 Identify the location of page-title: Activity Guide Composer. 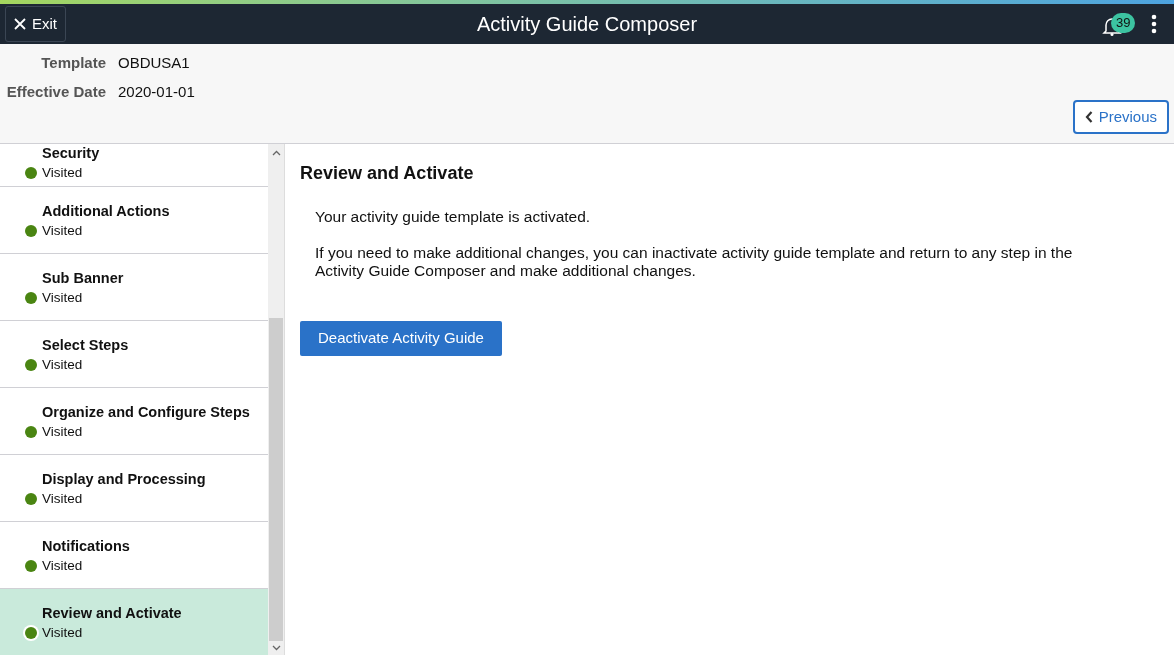
(587, 24).